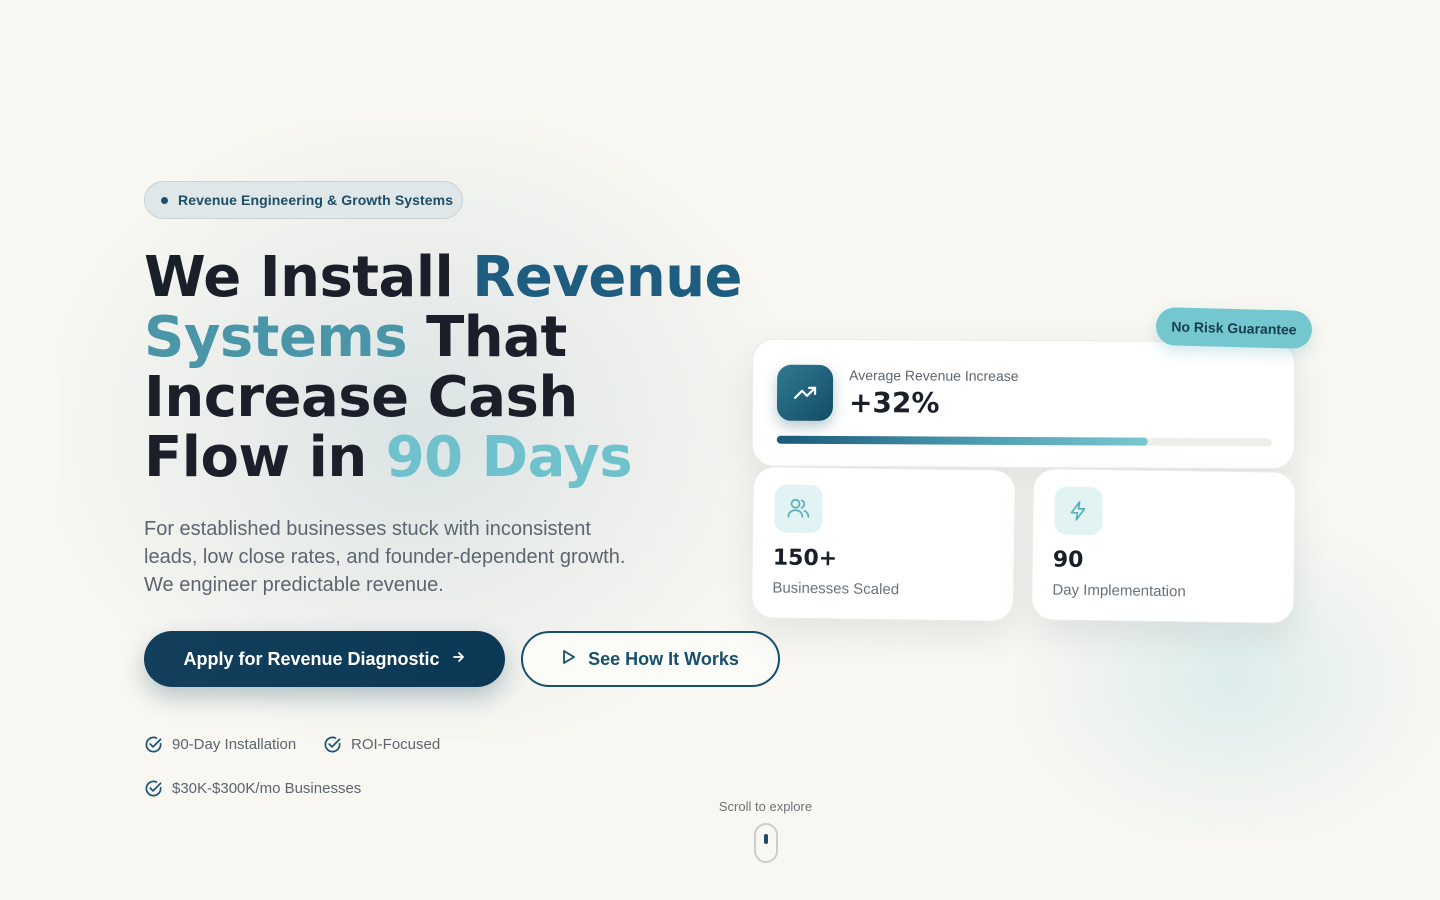 The height and width of the screenshot is (900, 1440). What do you see at coordinates (1023, 404) in the screenshot?
I see `revenue-increase-card: Average Revenue Increase +32%` at bounding box center [1023, 404].